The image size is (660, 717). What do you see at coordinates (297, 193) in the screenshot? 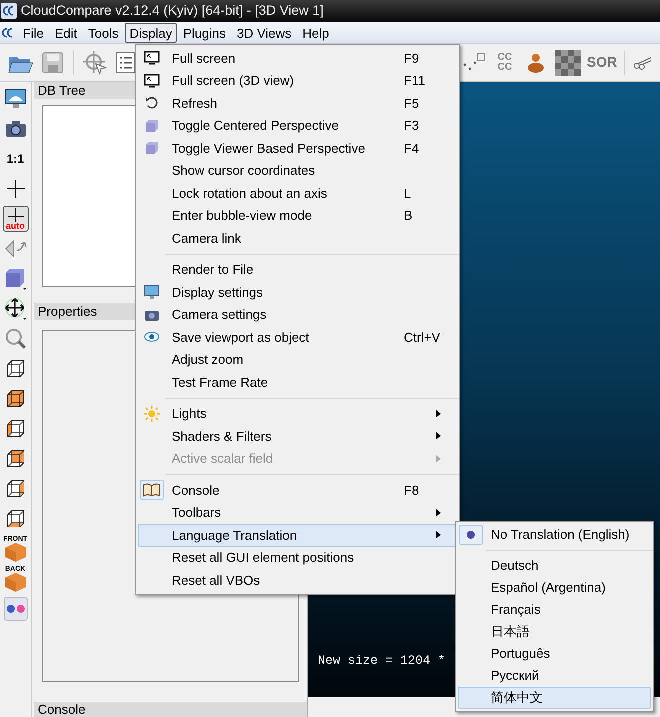
I see `menu-item: Lock rotation about an axis L` at bounding box center [297, 193].